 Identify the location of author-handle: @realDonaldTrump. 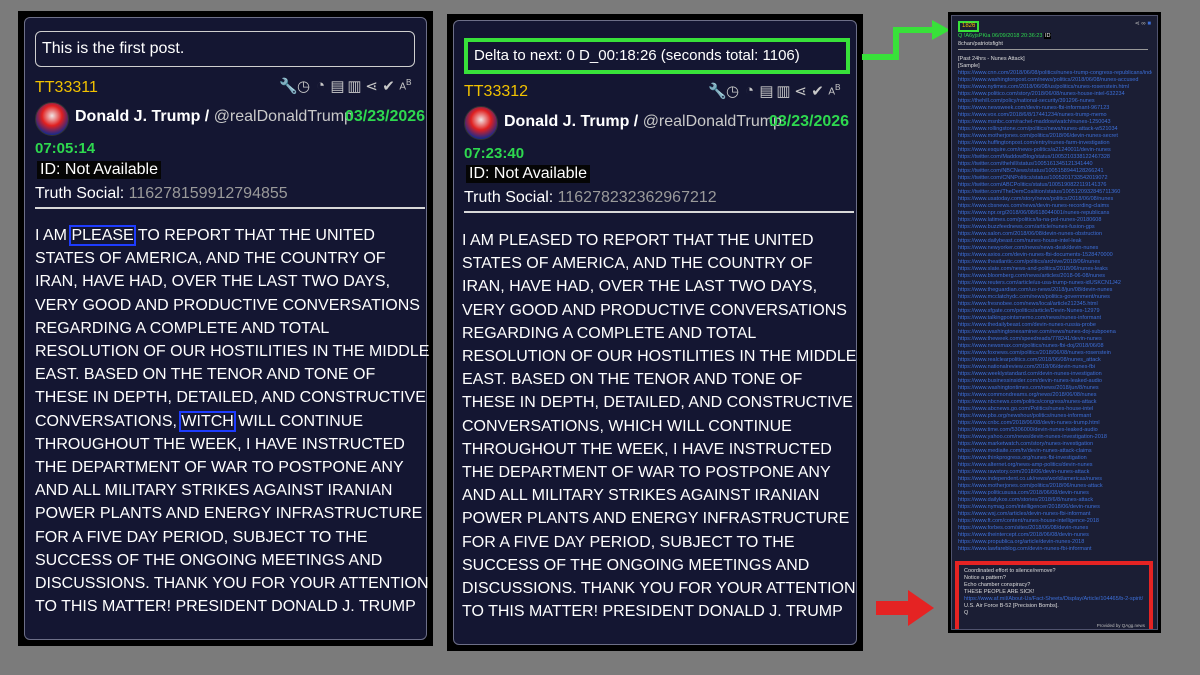
(712, 121).